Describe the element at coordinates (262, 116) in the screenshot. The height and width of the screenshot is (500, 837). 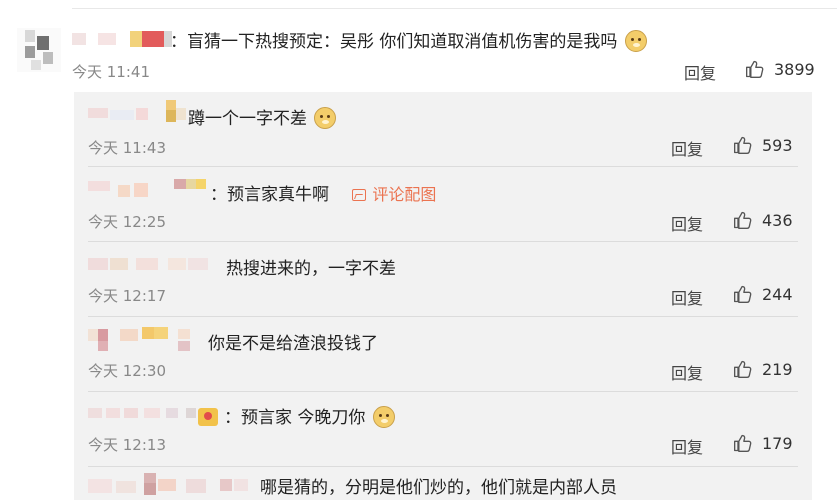
I see `reply-text: 蹲一个一字不差` at that location.